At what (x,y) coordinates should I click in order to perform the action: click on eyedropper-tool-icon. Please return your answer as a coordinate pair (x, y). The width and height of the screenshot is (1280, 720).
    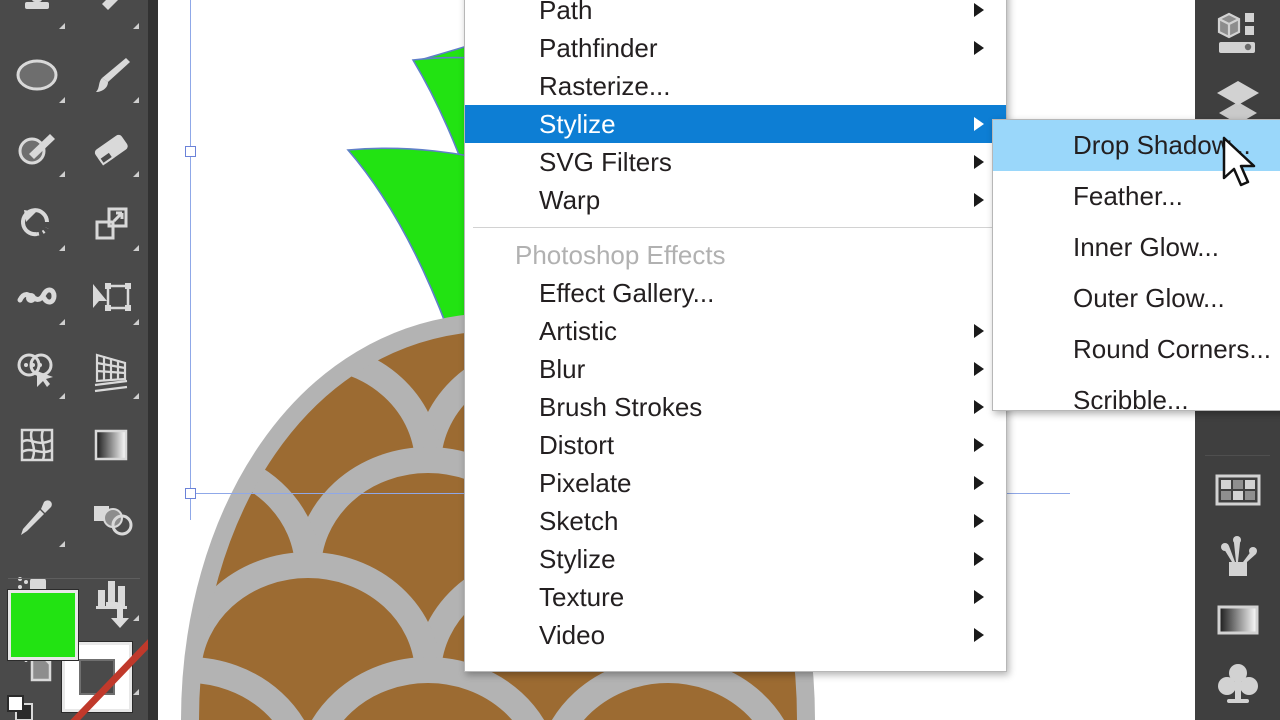
    Looking at the image, I should click on (37, 519).